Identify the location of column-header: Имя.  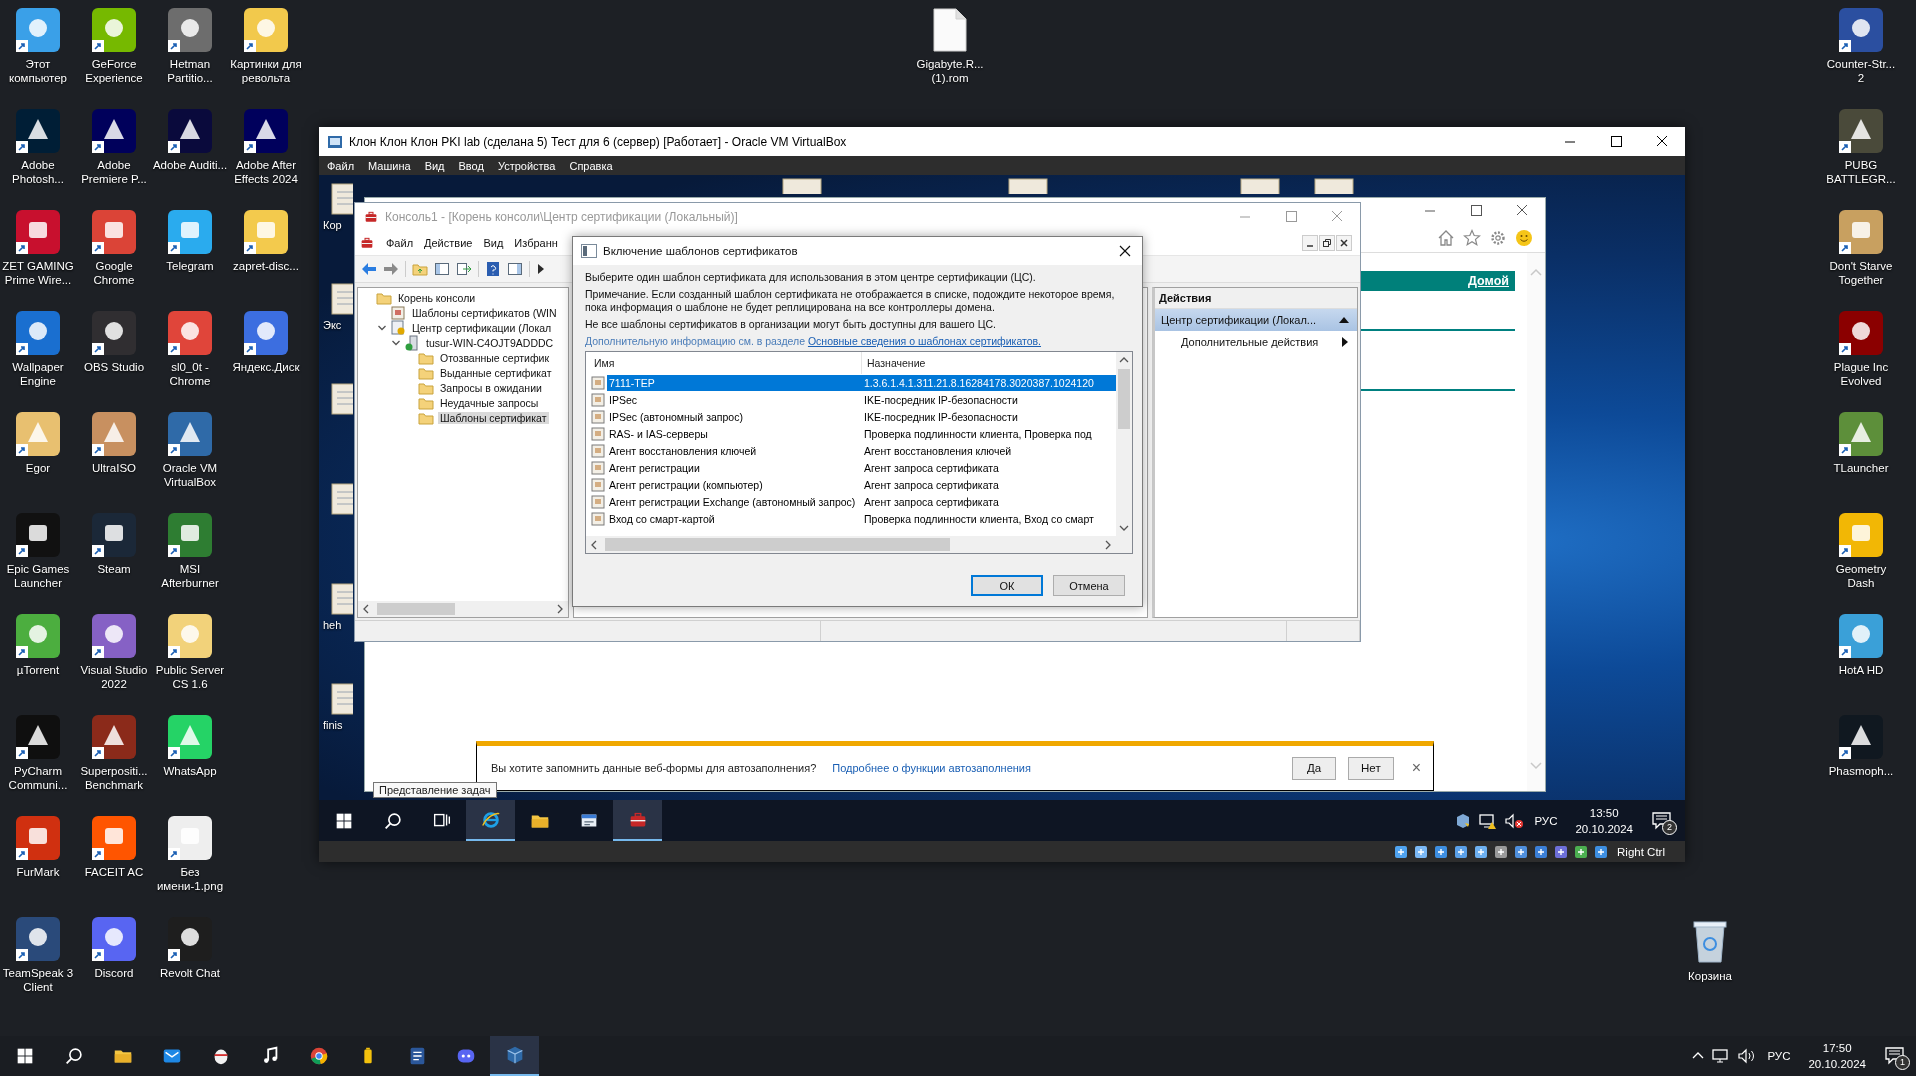
(724, 363).